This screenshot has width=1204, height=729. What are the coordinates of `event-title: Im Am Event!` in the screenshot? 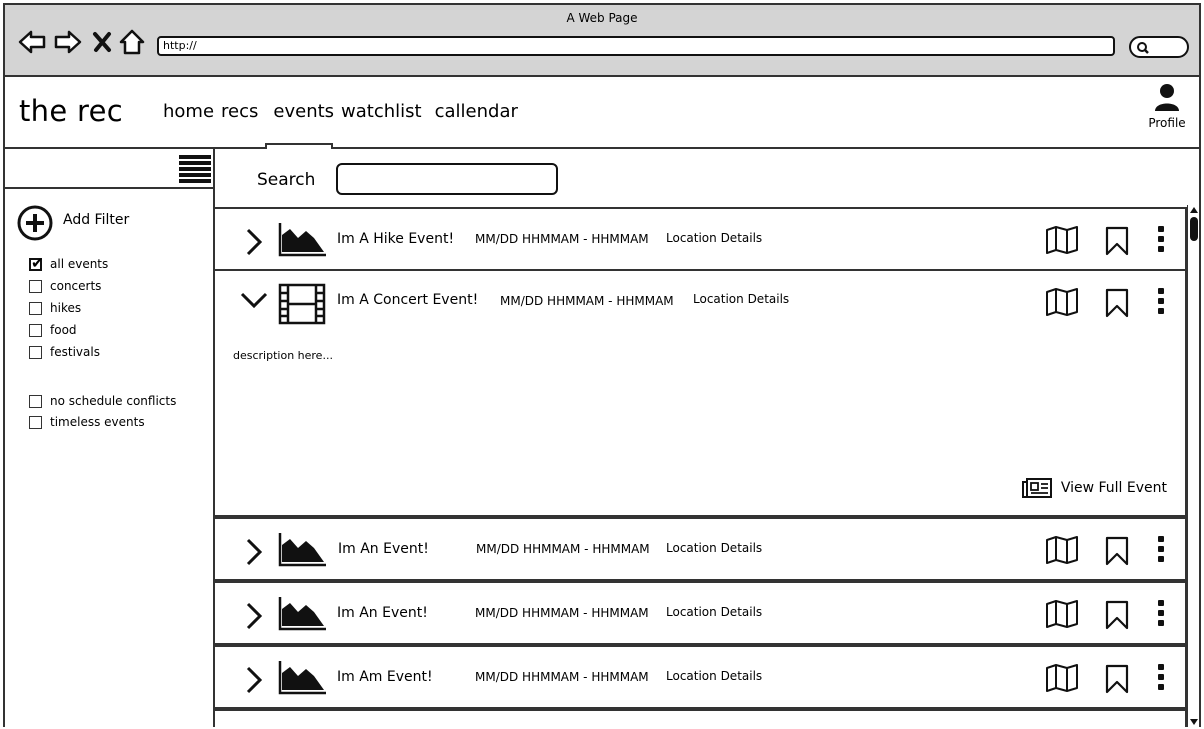 It's located at (385, 677).